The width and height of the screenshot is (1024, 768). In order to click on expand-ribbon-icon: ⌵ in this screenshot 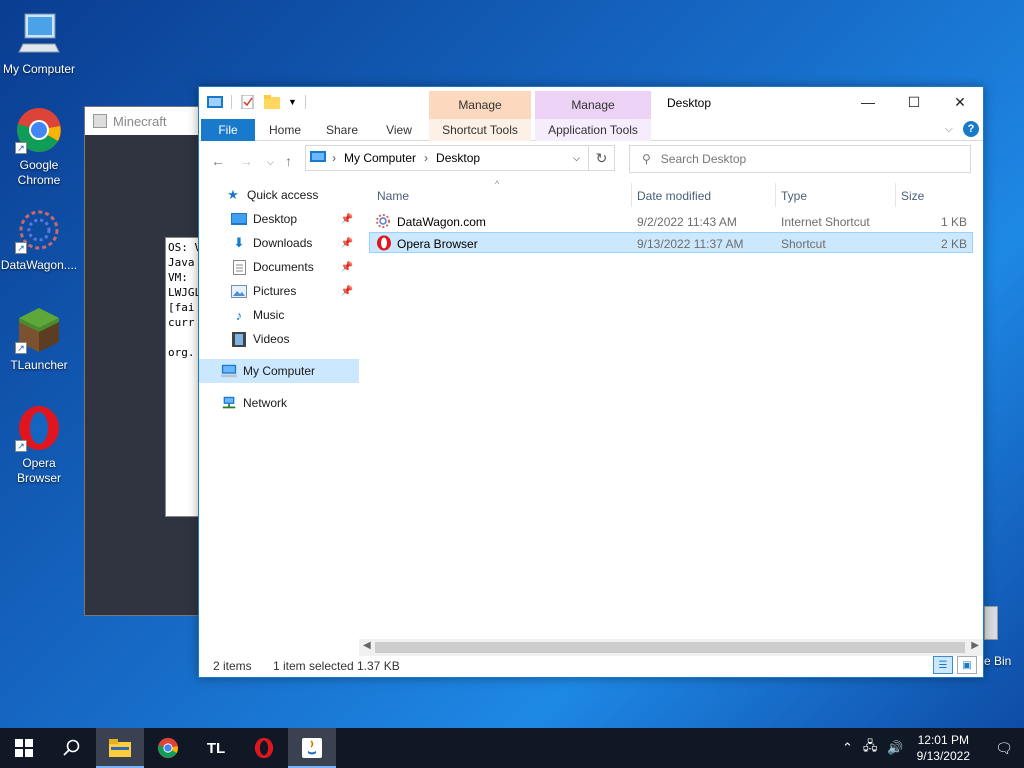, I will do `click(949, 129)`.